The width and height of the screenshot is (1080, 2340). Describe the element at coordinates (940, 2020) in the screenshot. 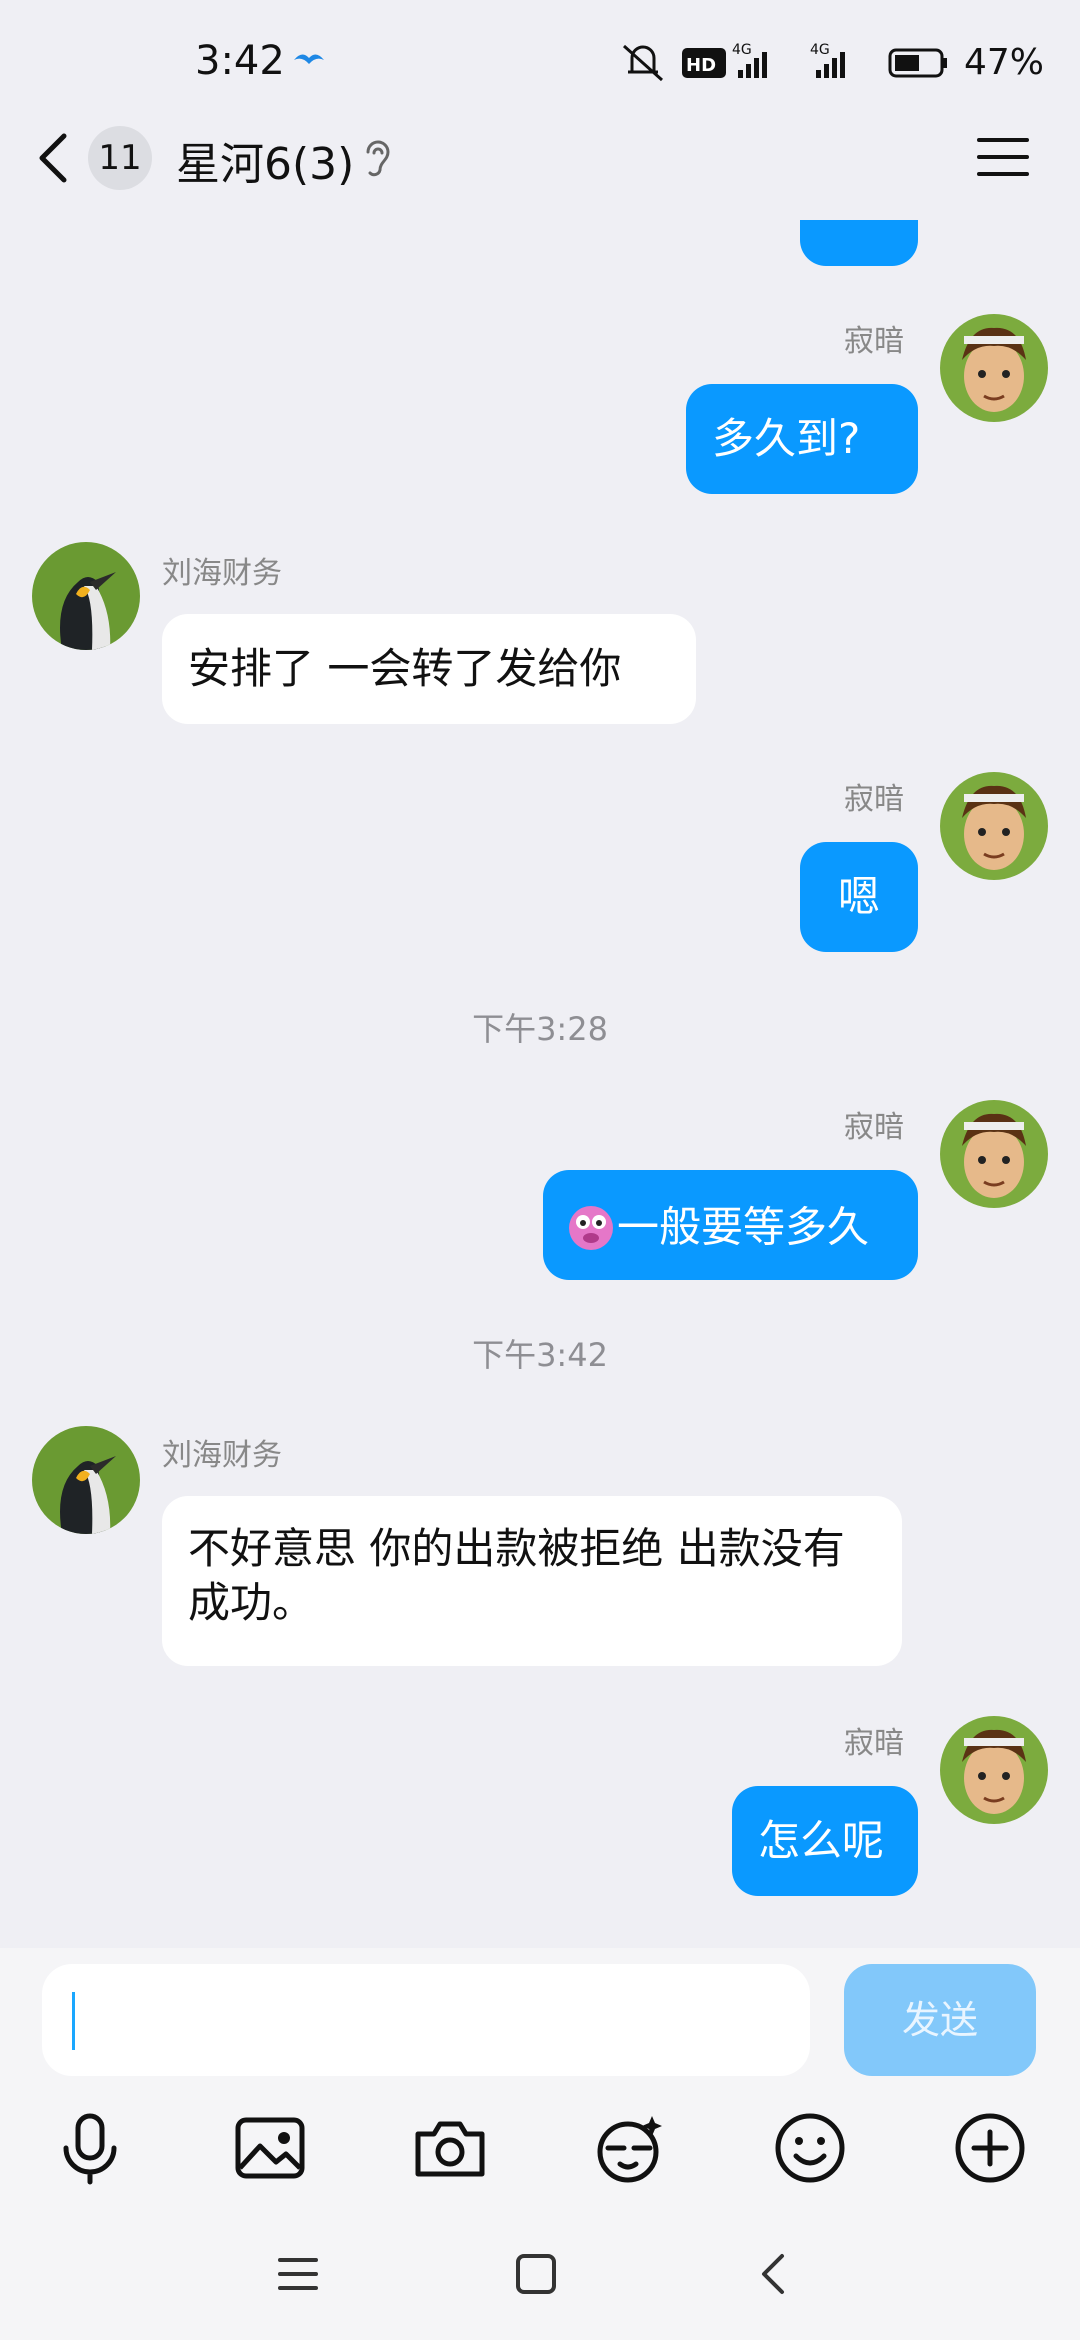

I see `send-button: 发送` at that location.